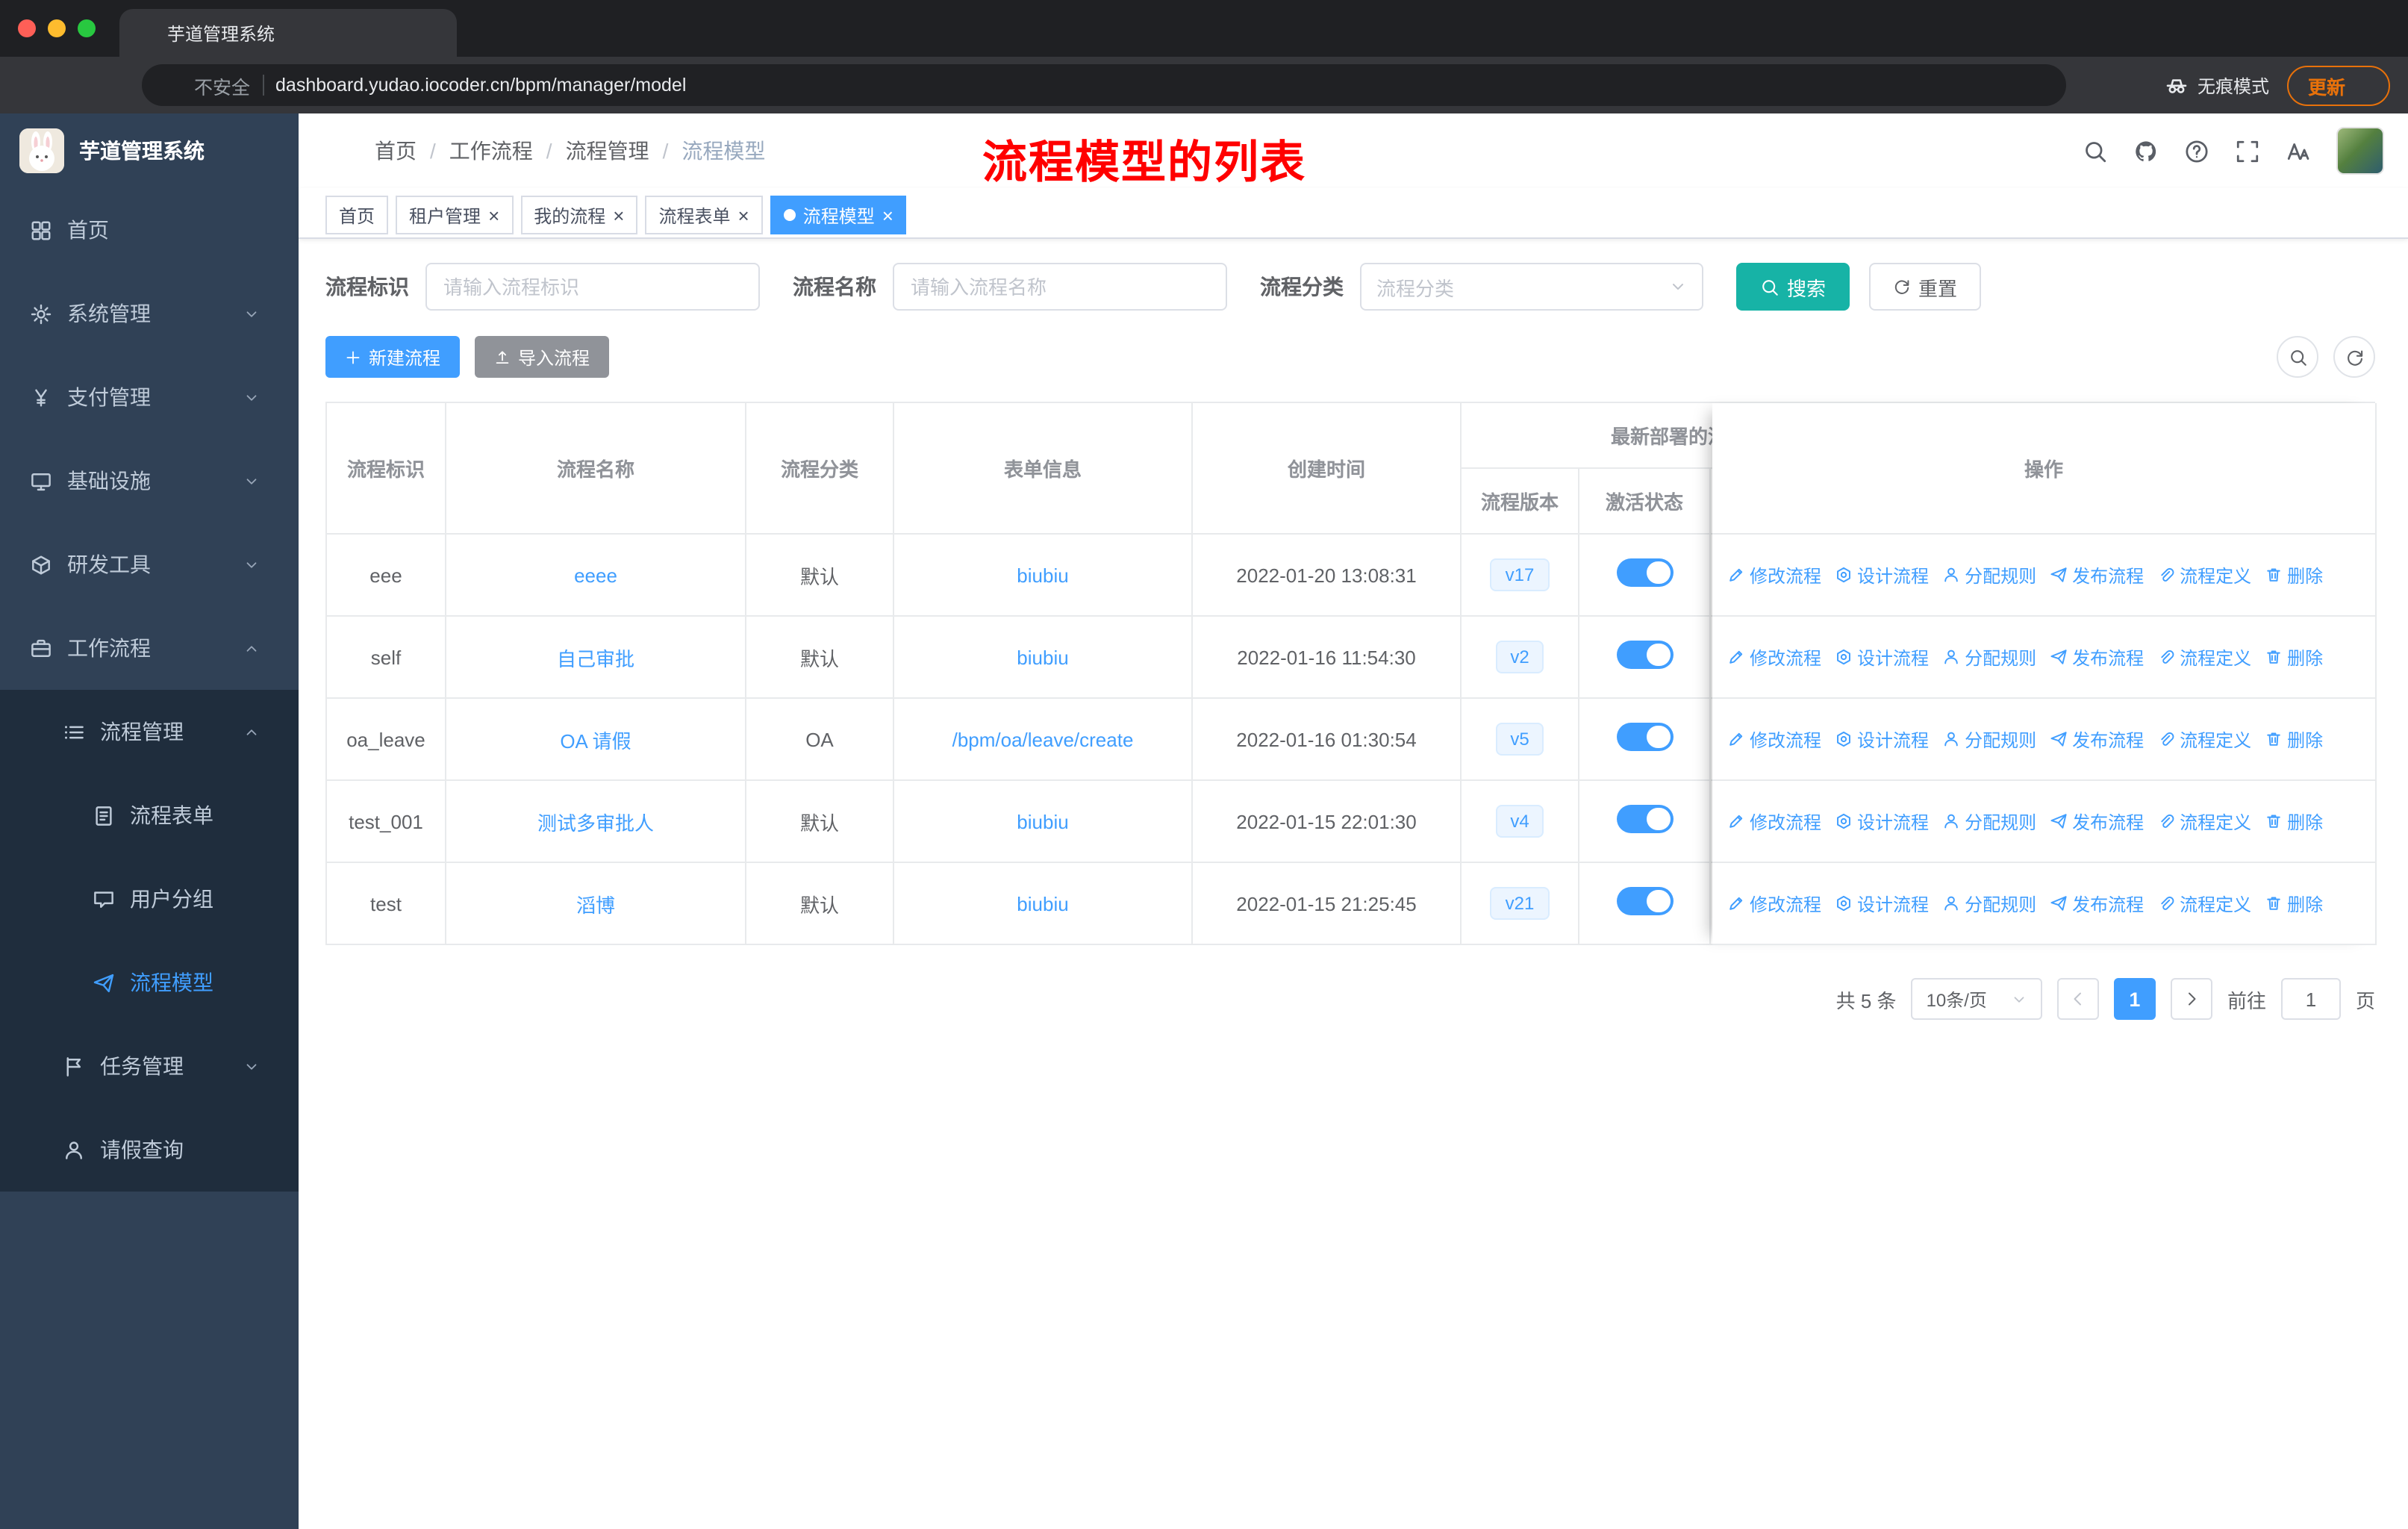 The width and height of the screenshot is (2408, 1529). I want to click on process-name-link: 自己审批, so click(595, 658).